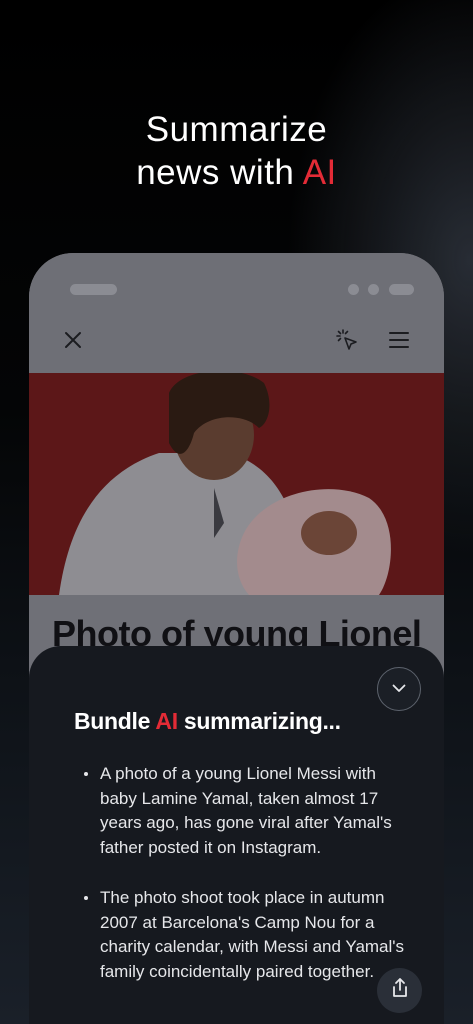 The image size is (473, 1024). I want to click on browser-toolbar, so click(236, 313).